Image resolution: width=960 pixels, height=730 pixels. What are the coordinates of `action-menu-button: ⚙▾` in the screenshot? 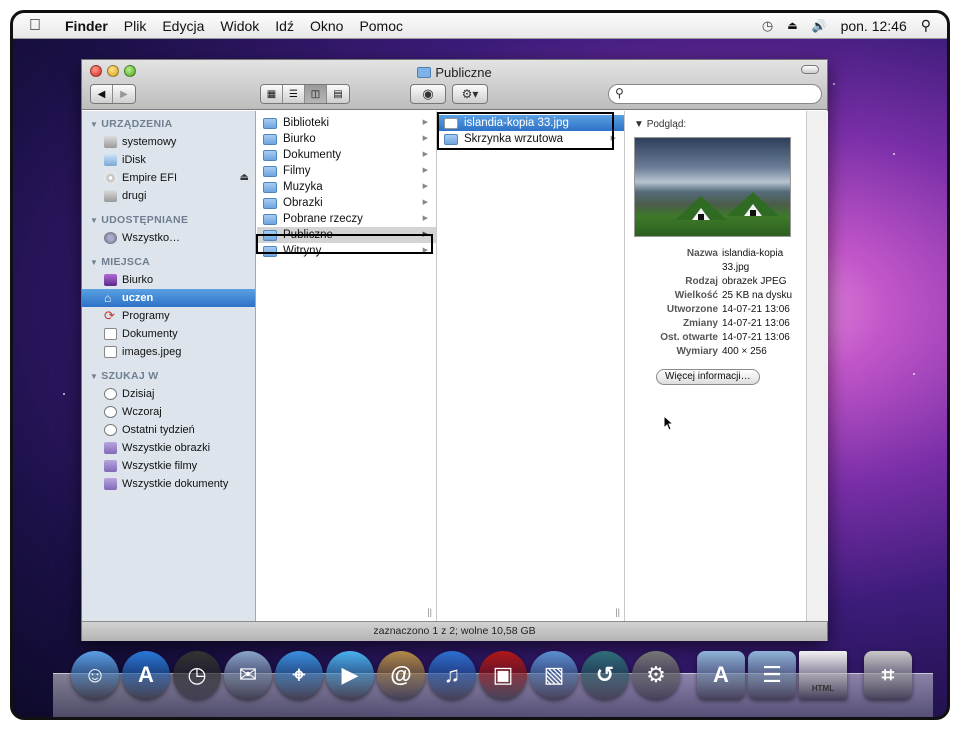 It's located at (470, 94).